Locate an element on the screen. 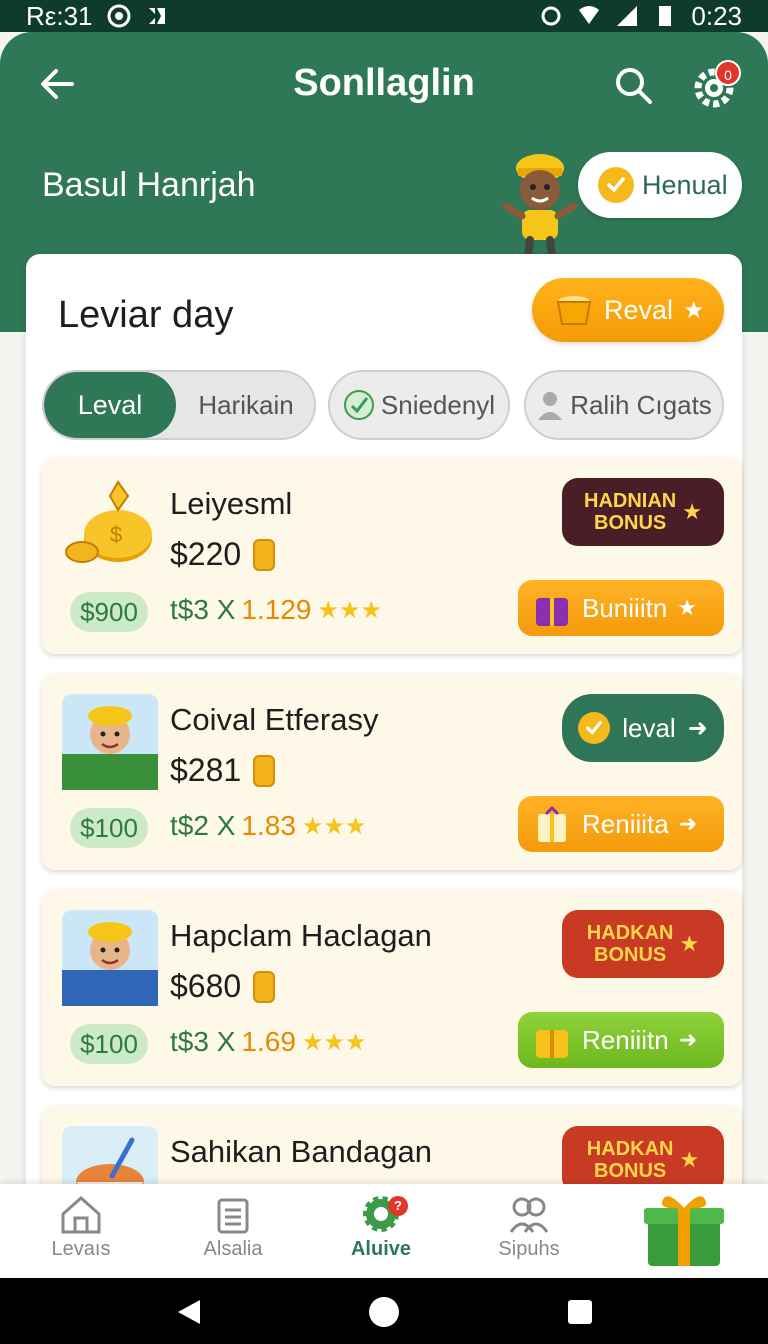  deposit-pill: $900 is located at coordinates (109, 612).